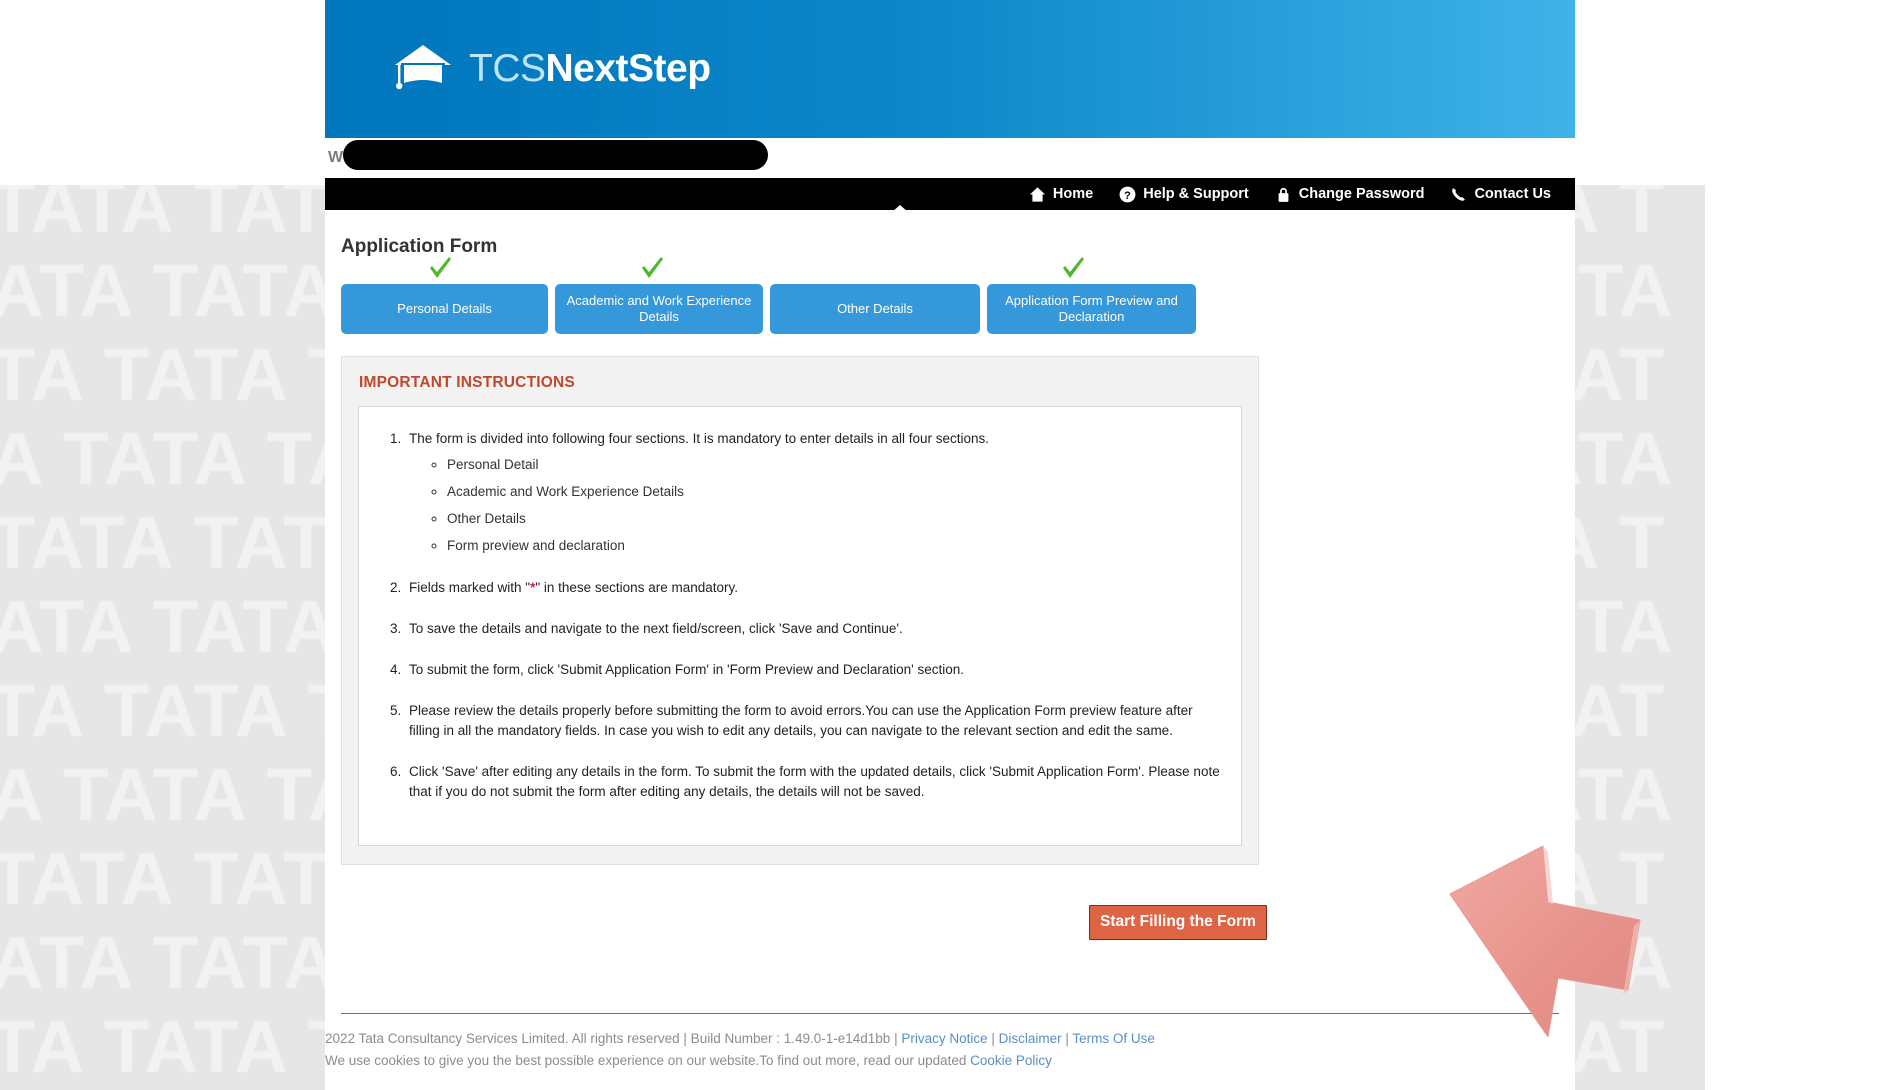 The image size is (1892, 1090). Describe the element at coordinates (628, 68) in the screenshot. I see `brand-name-bold: NextStep` at that location.